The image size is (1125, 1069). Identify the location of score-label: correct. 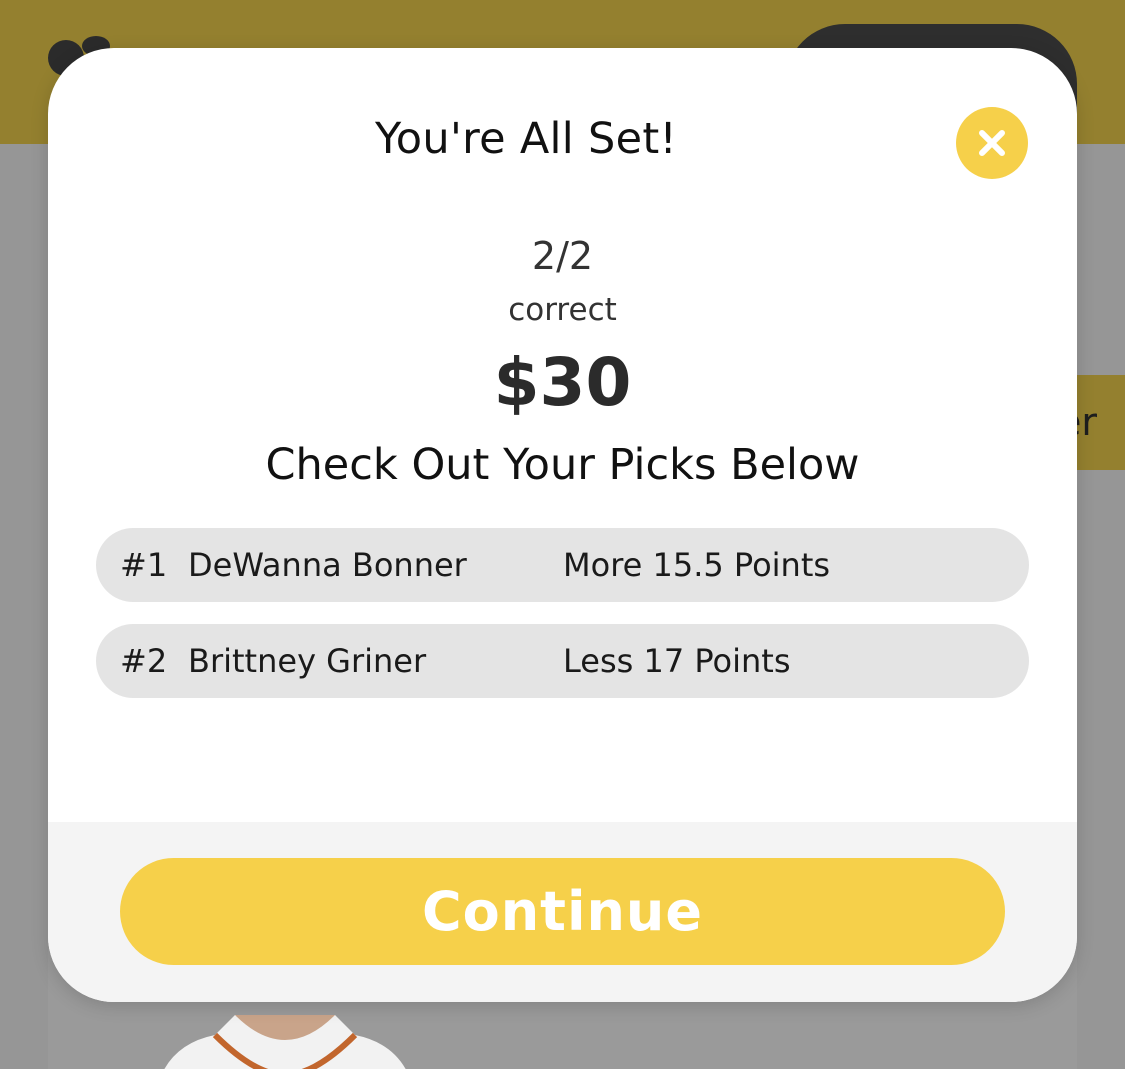
(562, 310).